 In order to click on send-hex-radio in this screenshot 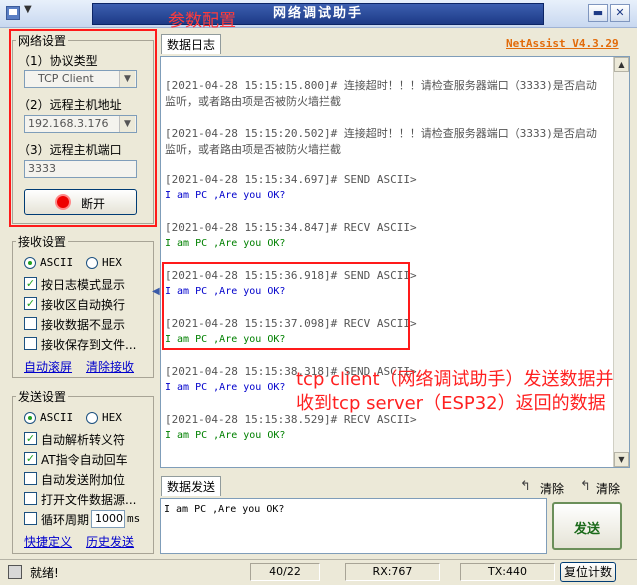, I will do `click(92, 418)`.